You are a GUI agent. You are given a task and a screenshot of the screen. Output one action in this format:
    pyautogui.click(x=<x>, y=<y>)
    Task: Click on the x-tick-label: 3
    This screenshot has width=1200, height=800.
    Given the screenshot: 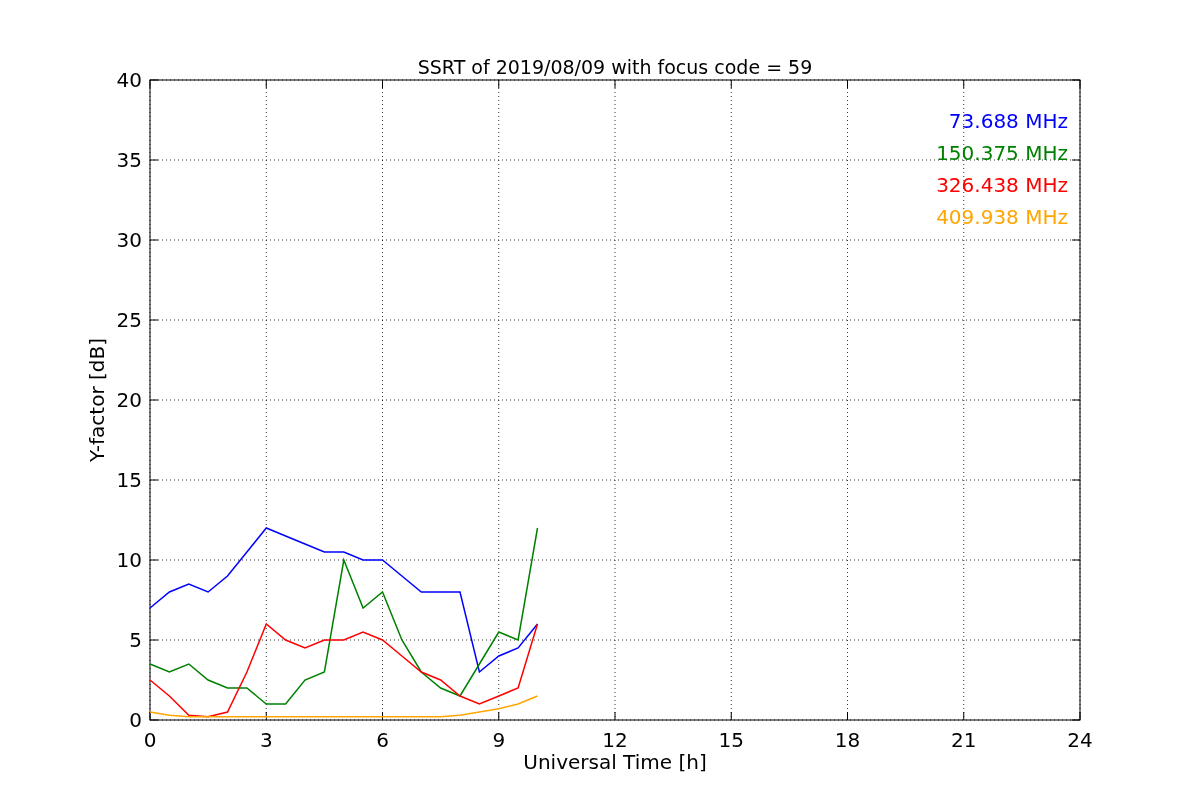 What is the action you would take?
    pyautogui.click(x=266, y=740)
    